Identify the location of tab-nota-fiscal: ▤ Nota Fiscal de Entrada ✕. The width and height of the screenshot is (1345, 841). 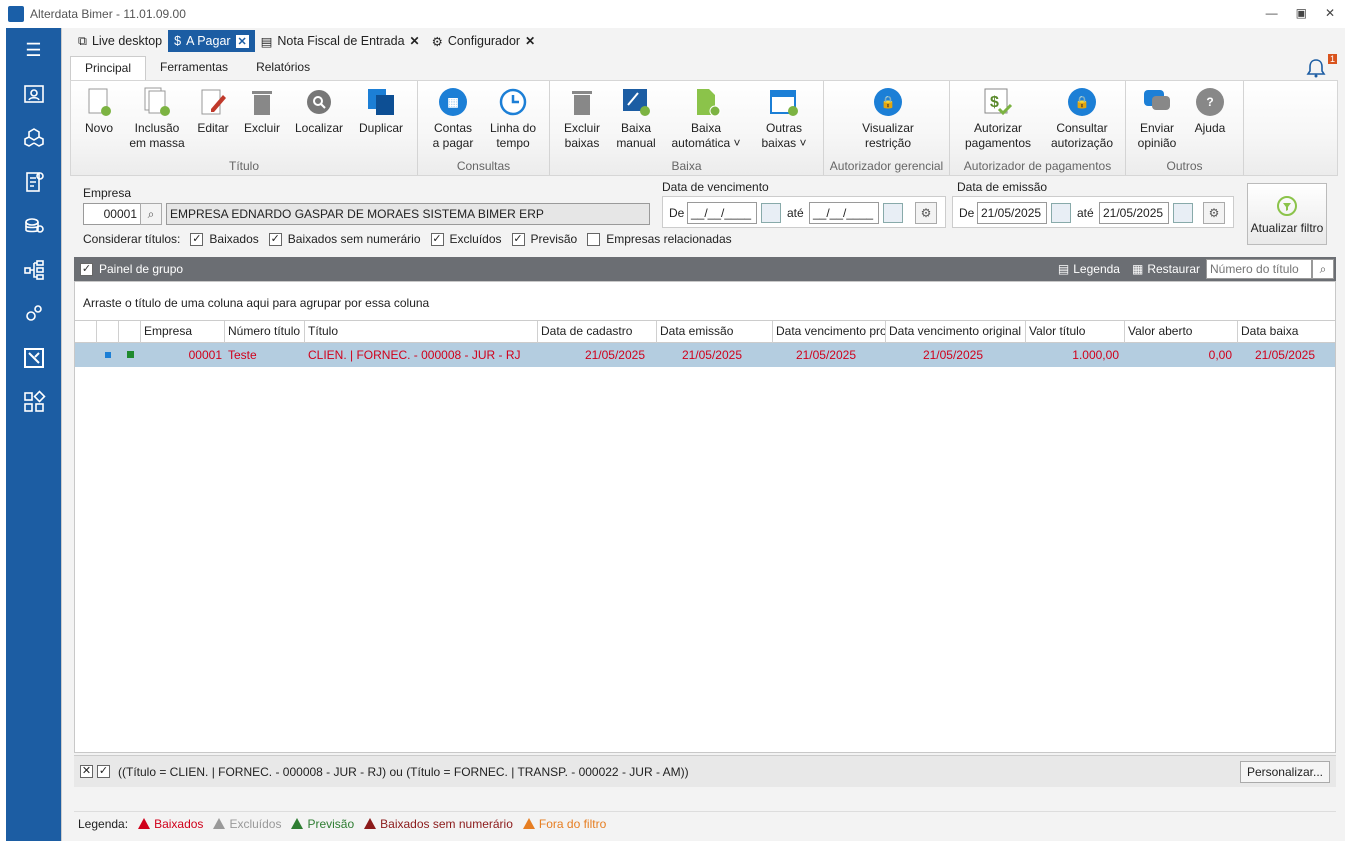
(340, 41).